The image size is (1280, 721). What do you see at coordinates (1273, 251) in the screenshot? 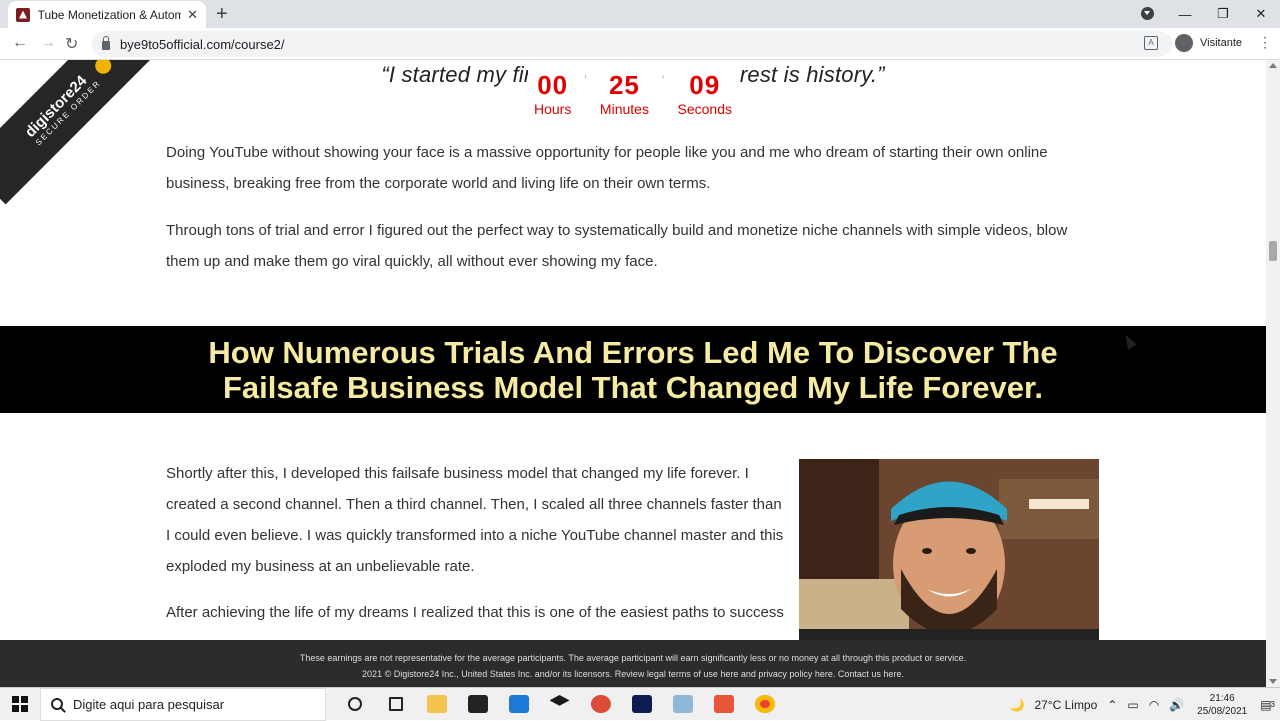
I see `scroll-thumb` at bounding box center [1273, 251].